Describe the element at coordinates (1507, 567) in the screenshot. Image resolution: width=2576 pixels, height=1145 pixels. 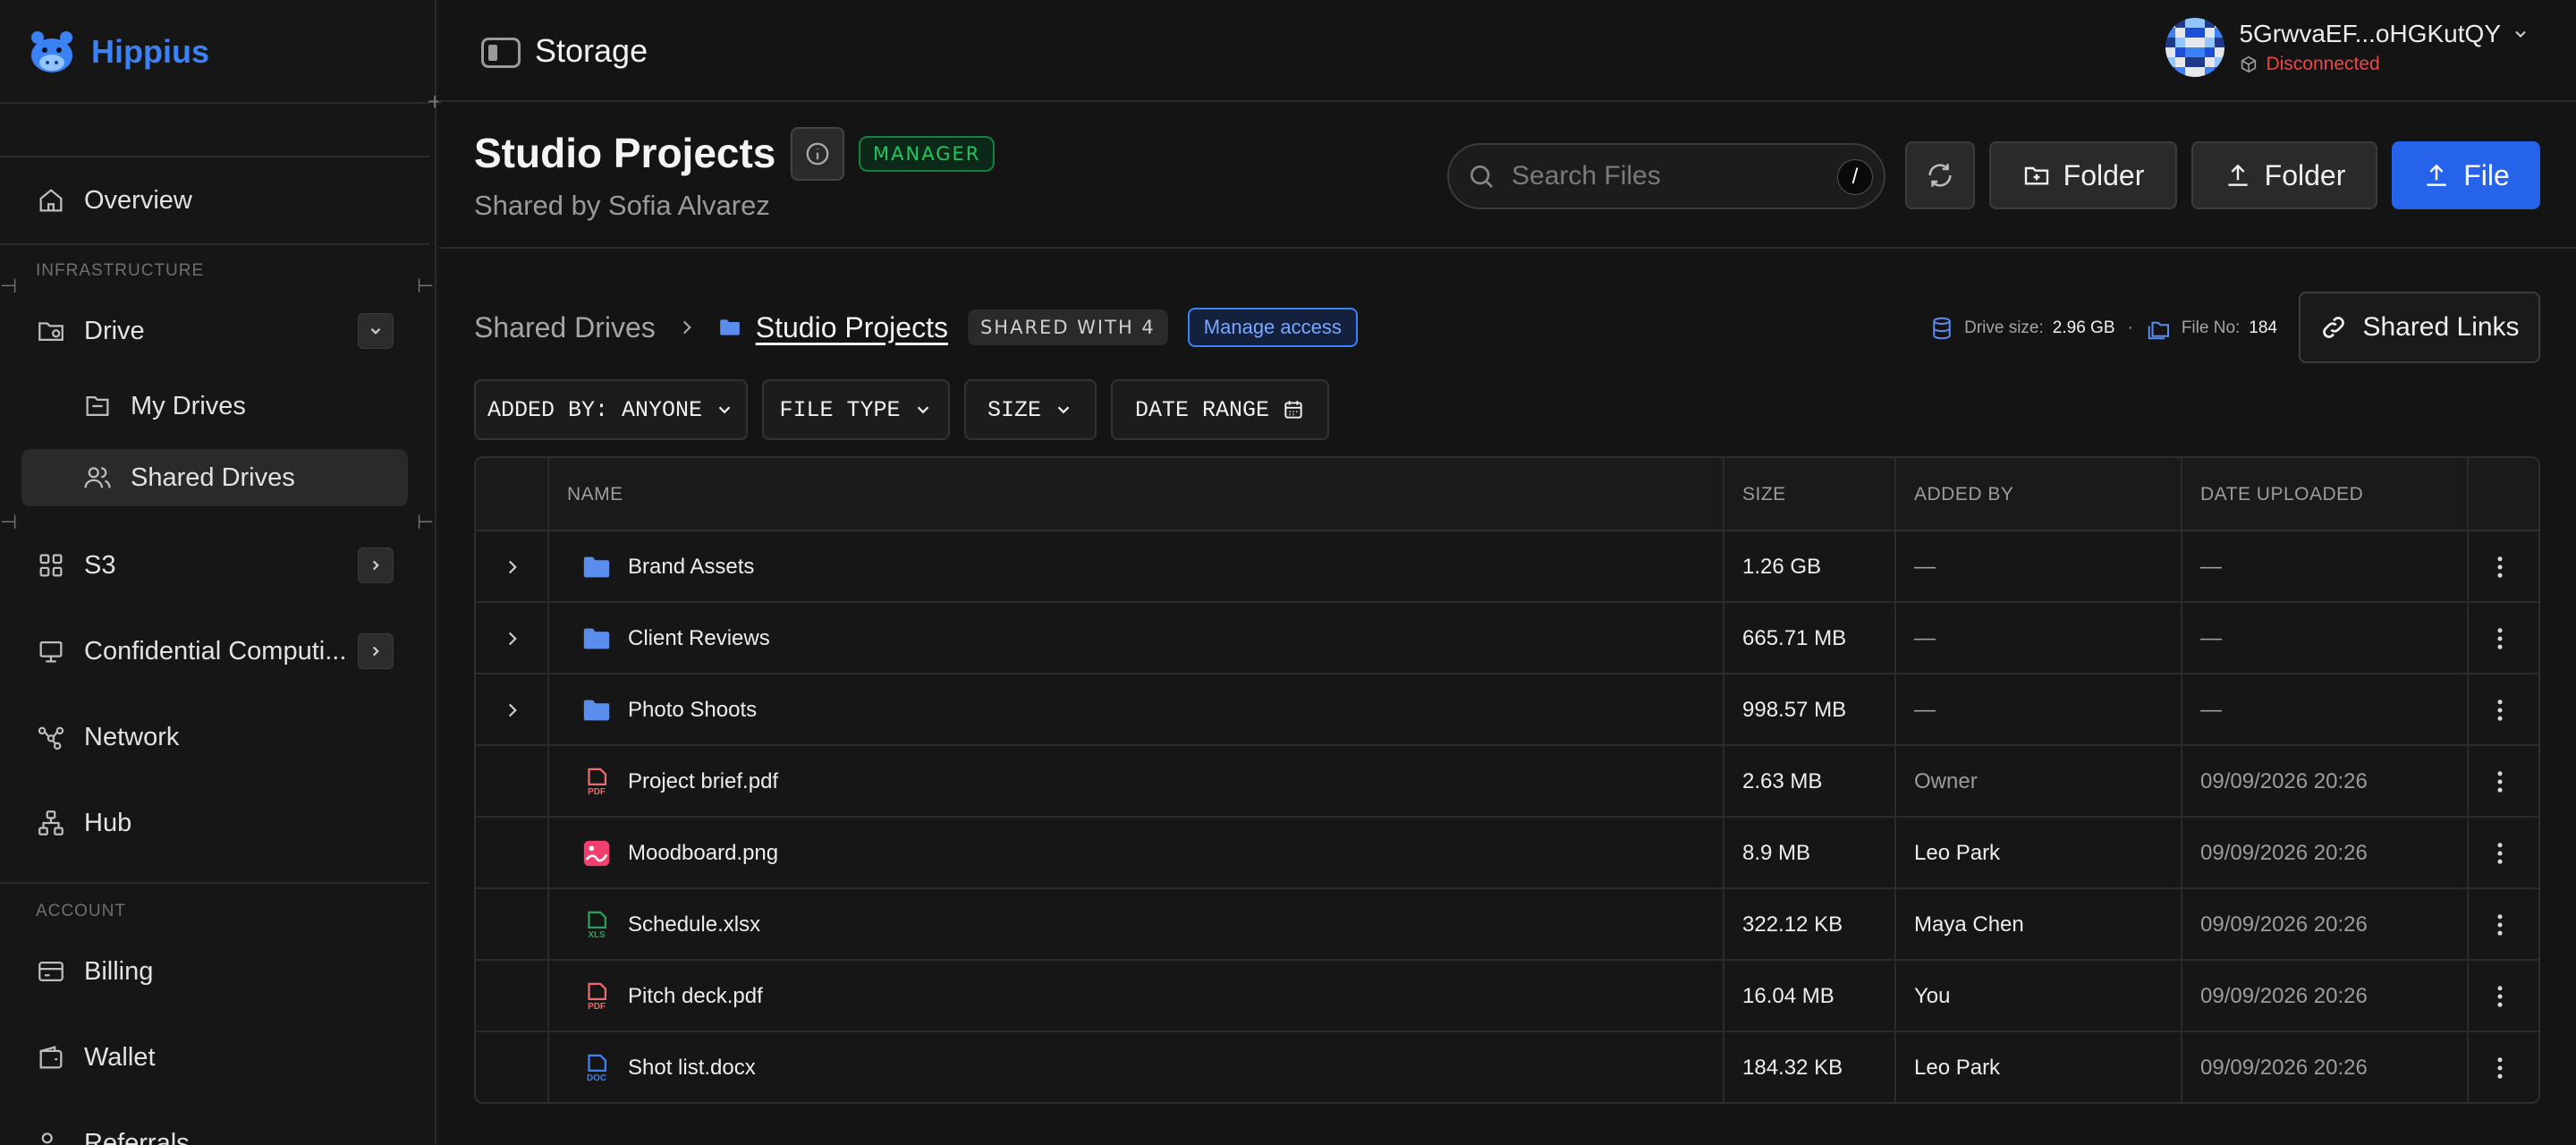
I see `table-row: Brand Assets 1.26 GB — —` at that location.